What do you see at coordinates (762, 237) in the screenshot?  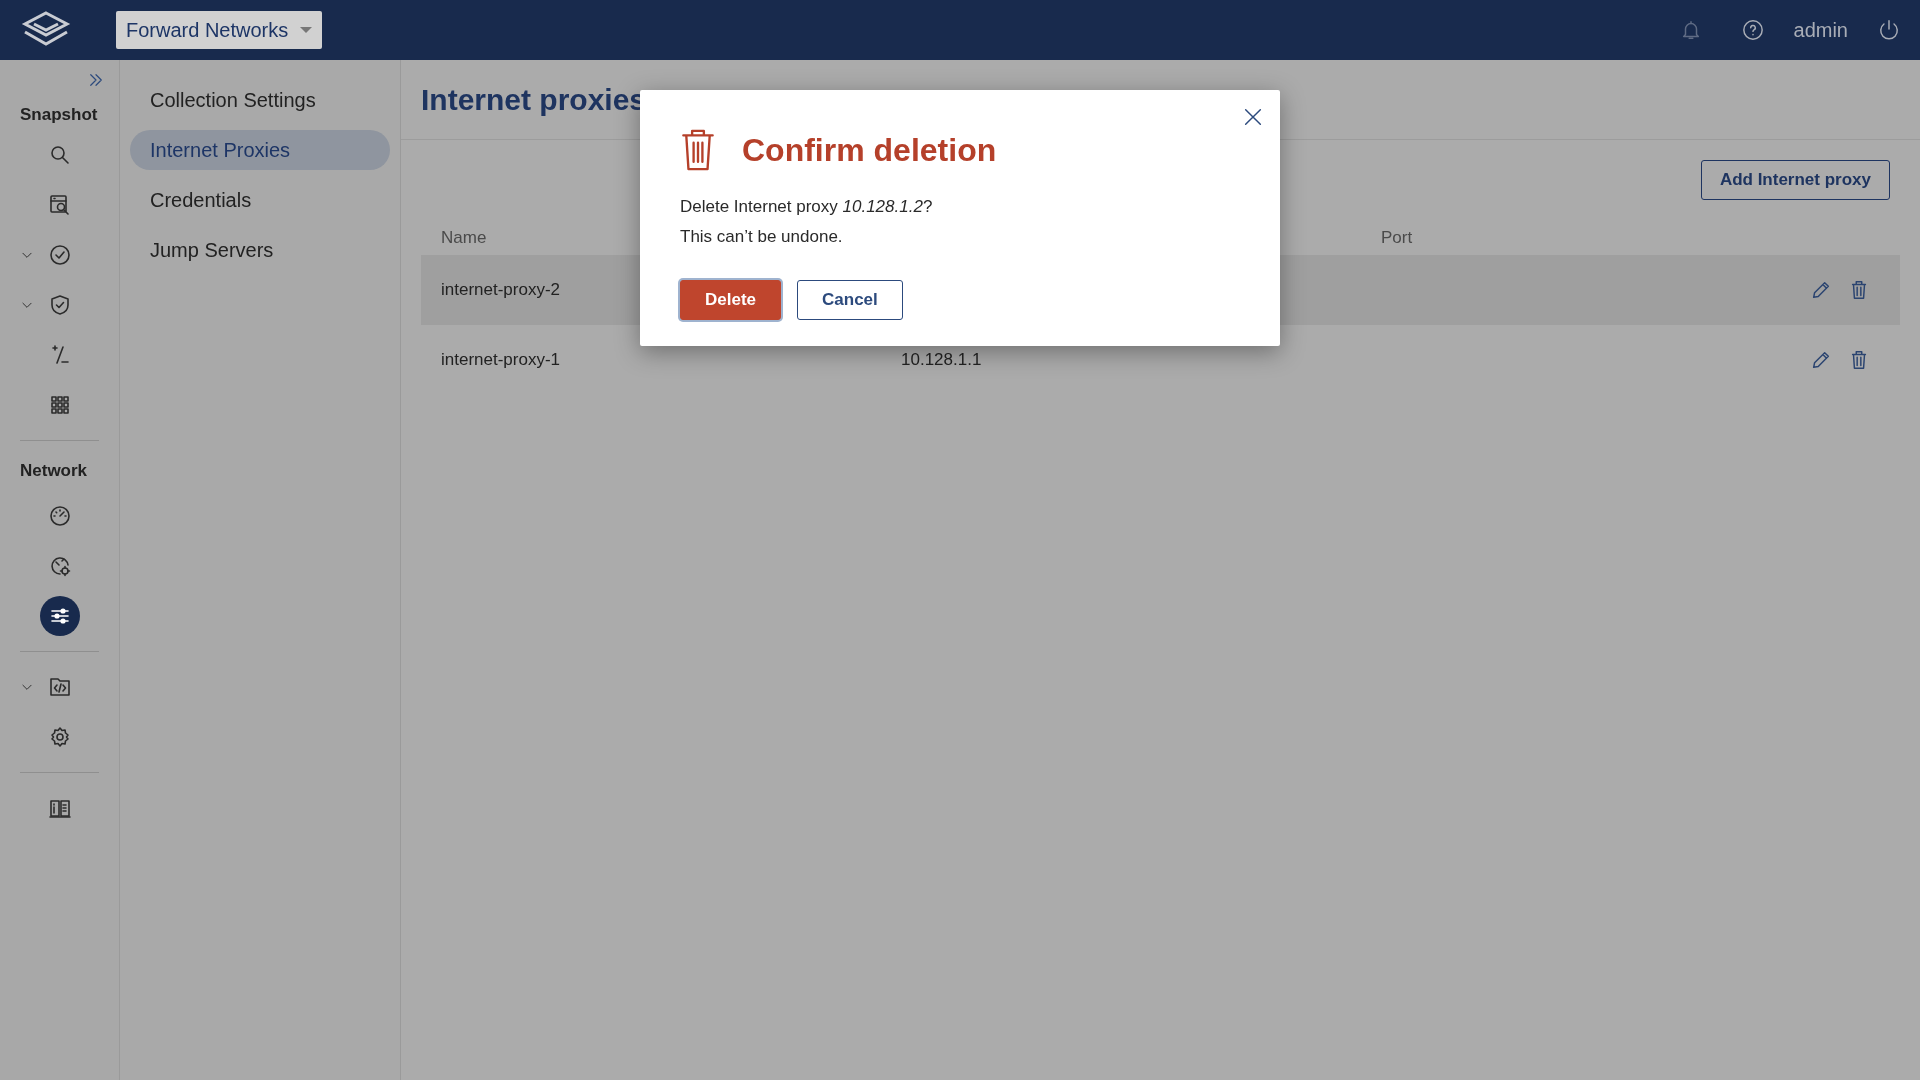 I see `dialog-note: This can’t be undone.` at bounding box center [762, 237].